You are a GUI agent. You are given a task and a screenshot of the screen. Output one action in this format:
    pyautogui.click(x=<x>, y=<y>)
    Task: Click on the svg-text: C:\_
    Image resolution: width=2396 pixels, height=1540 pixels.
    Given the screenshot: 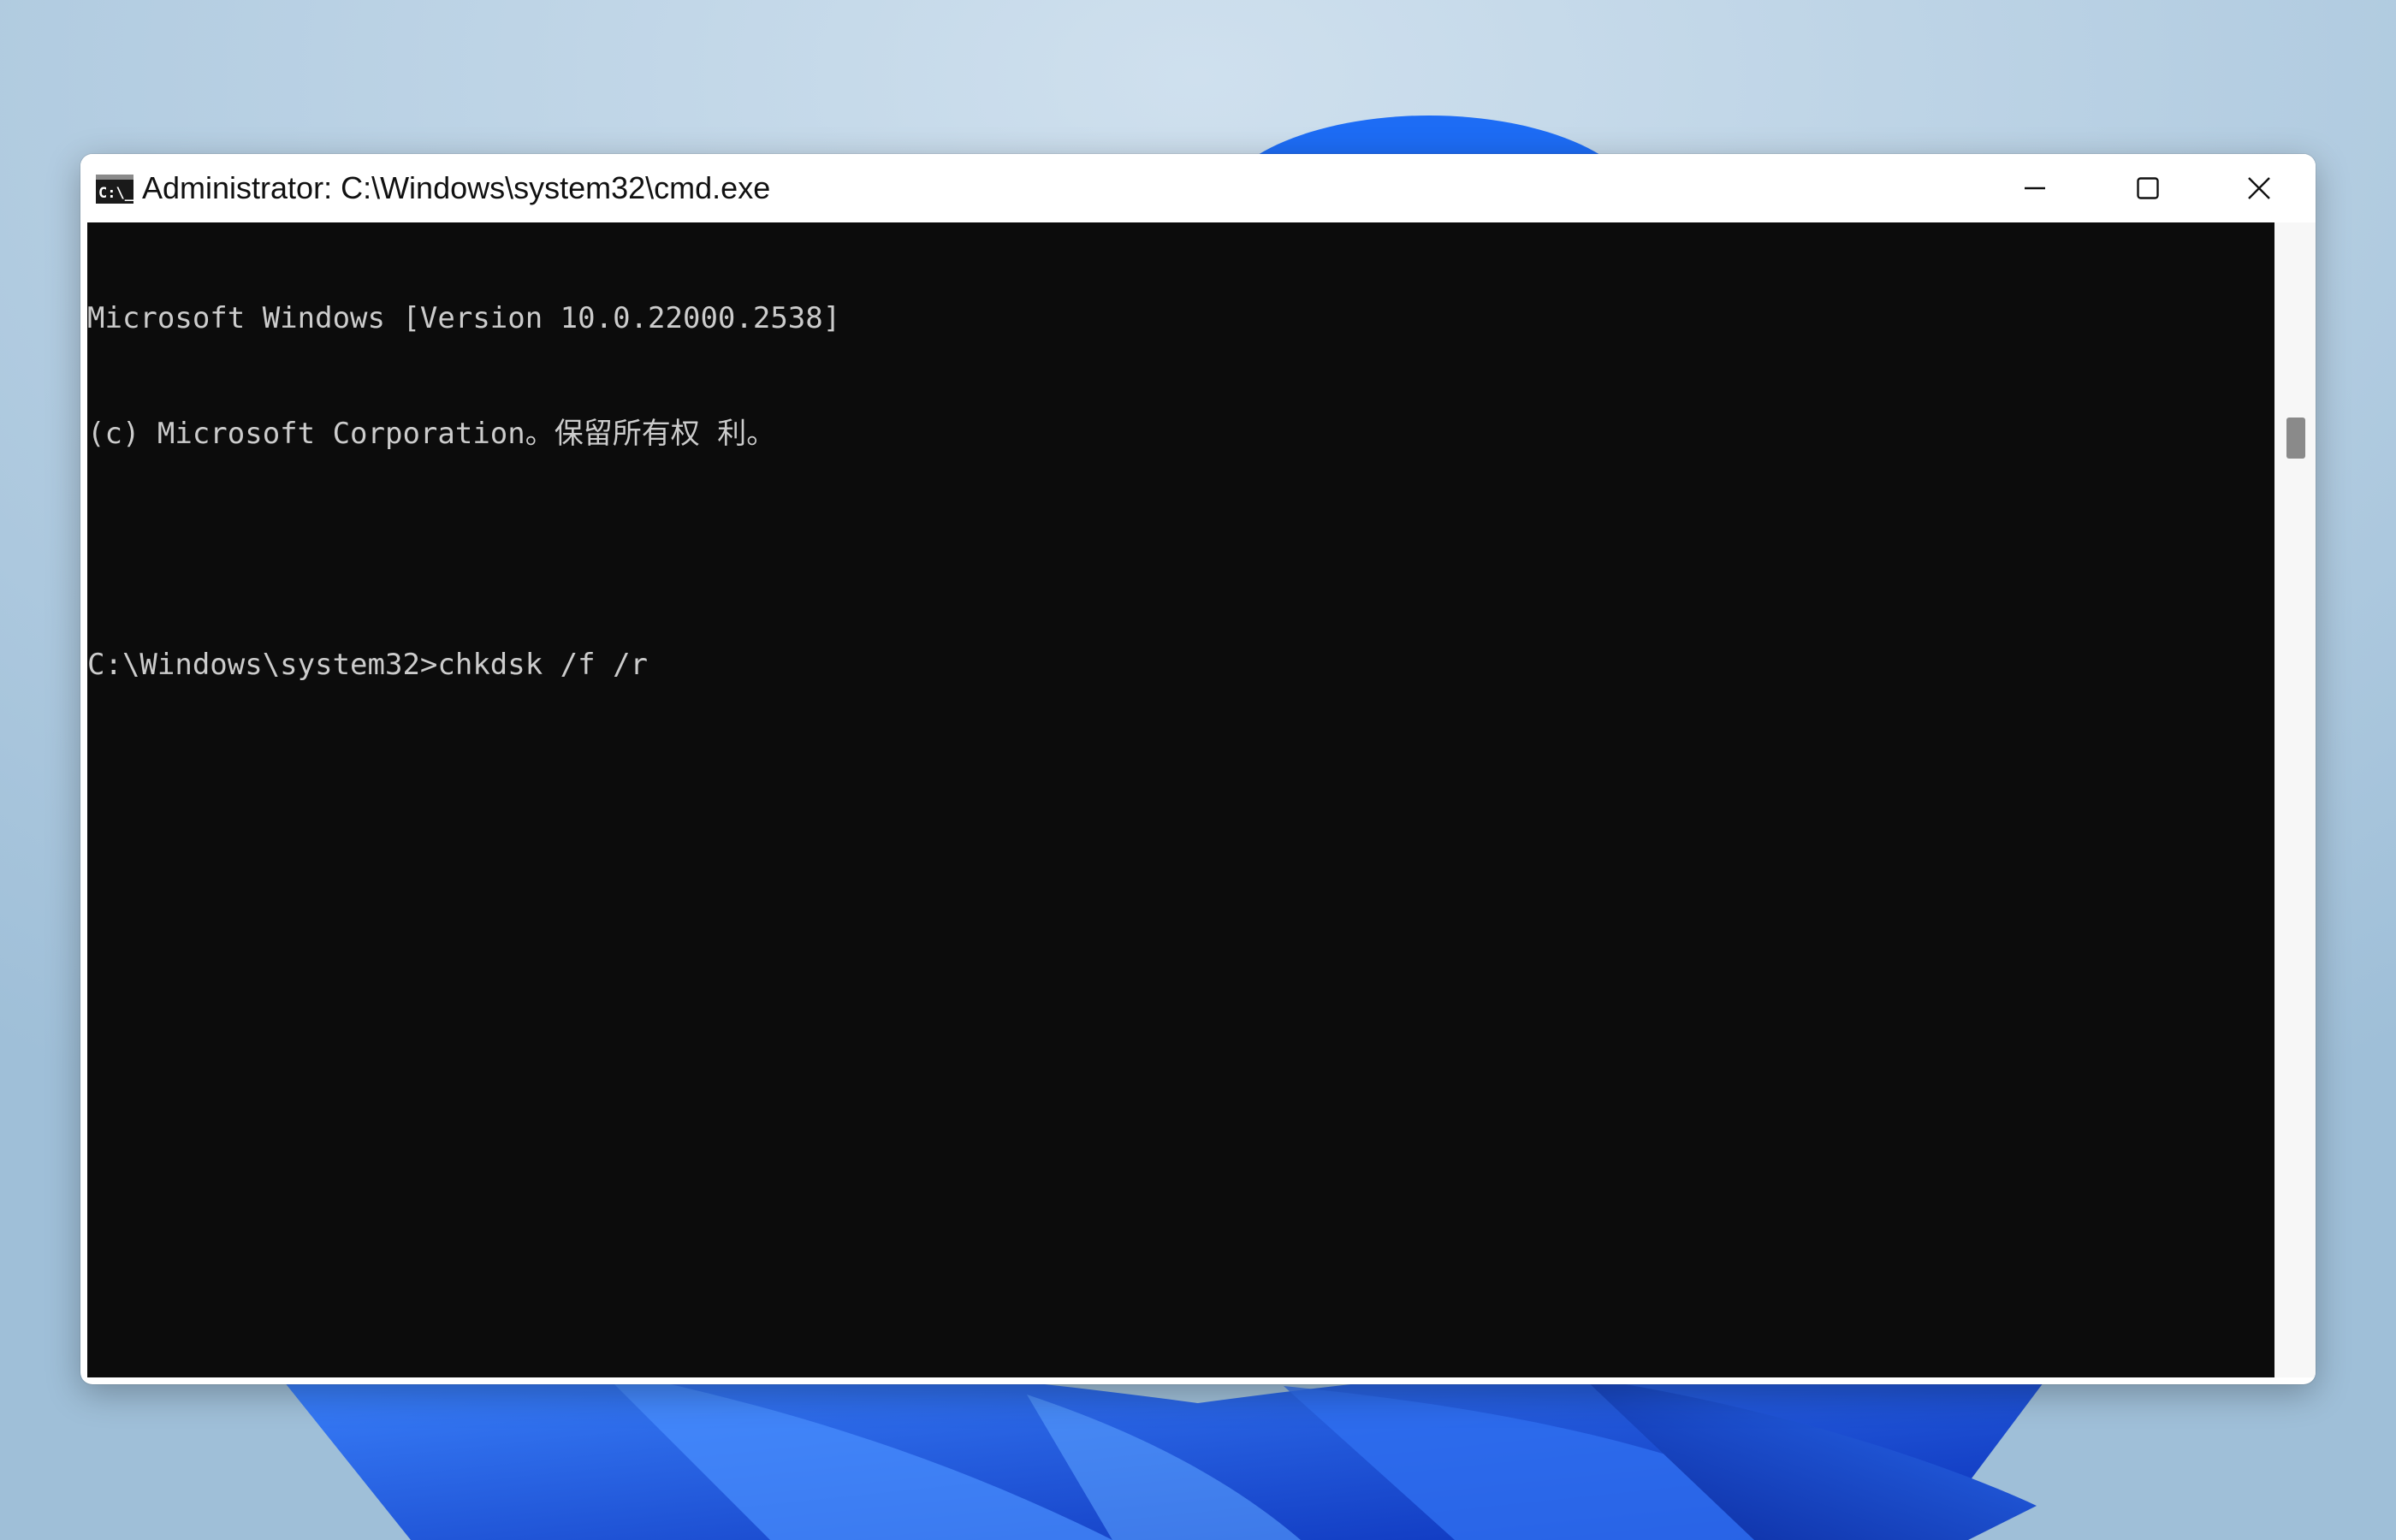 What is the action you would take?
    pyautogui.click(x=115, y=193)
    